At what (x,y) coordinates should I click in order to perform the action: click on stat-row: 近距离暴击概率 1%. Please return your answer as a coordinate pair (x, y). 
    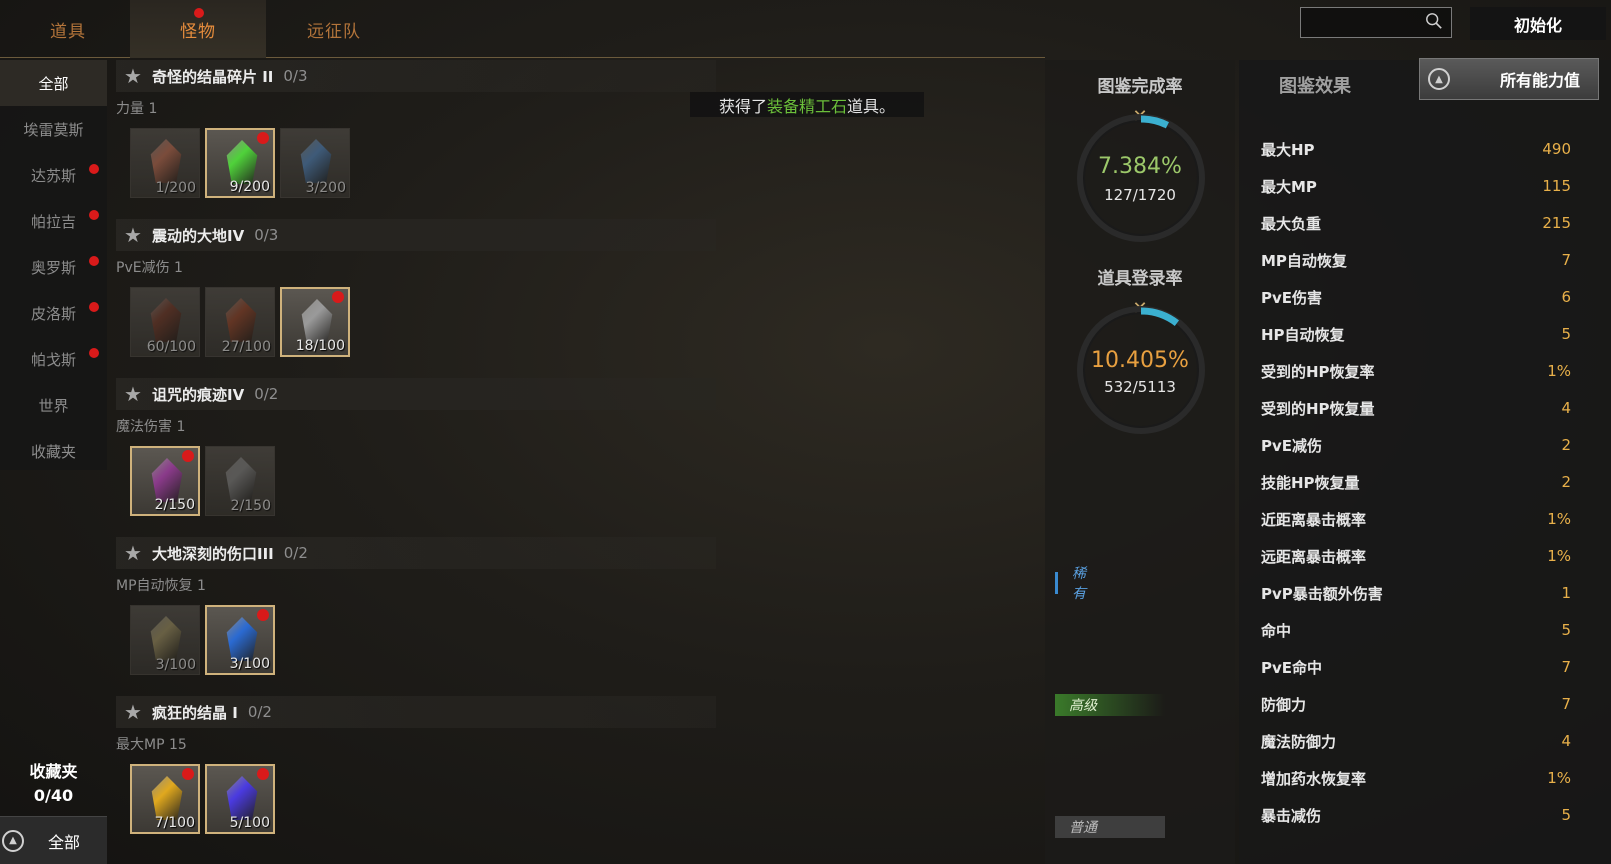
    Looking at the image, I should click on (1416, 519).